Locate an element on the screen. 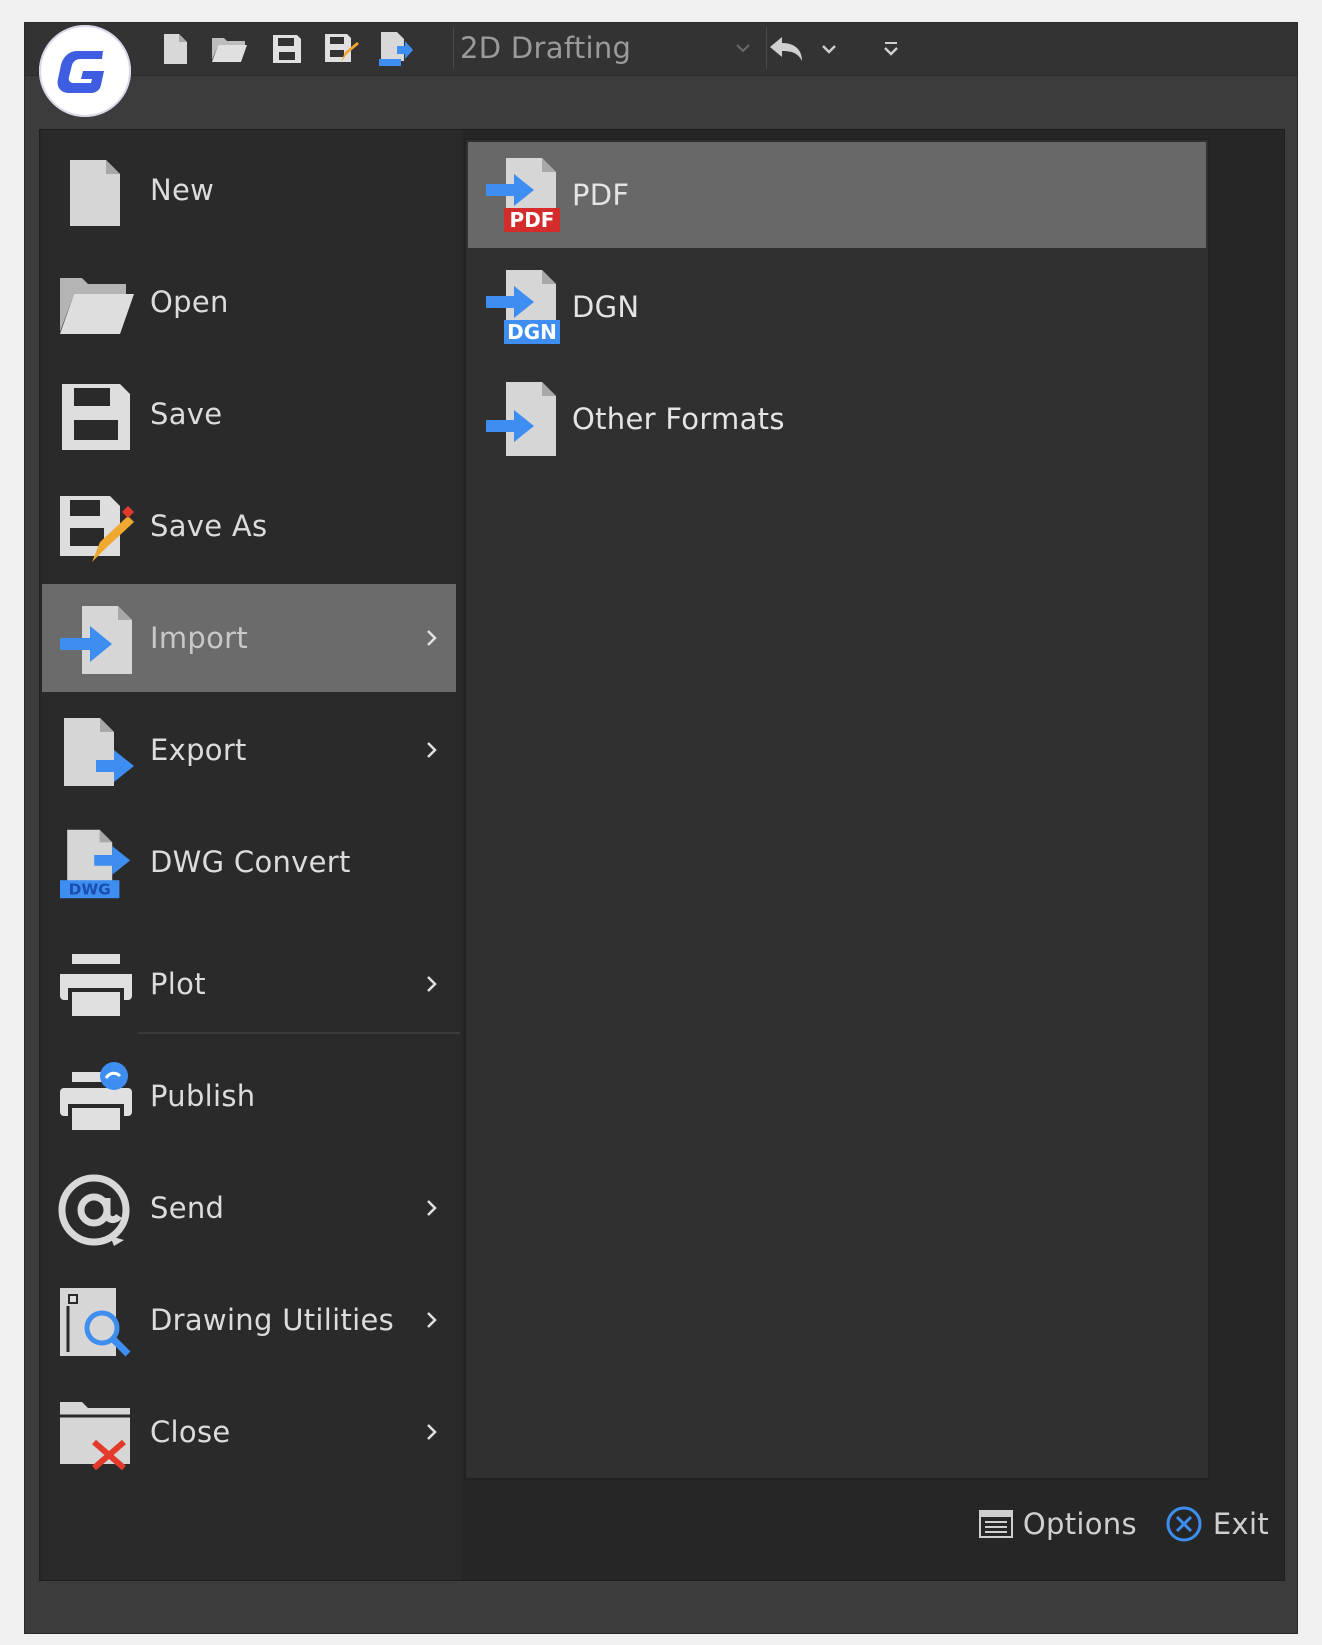 This screenshot has width=1322, height=1645. quick-access-toolbar: 2D Drafting is located at coordinates (661, 49).